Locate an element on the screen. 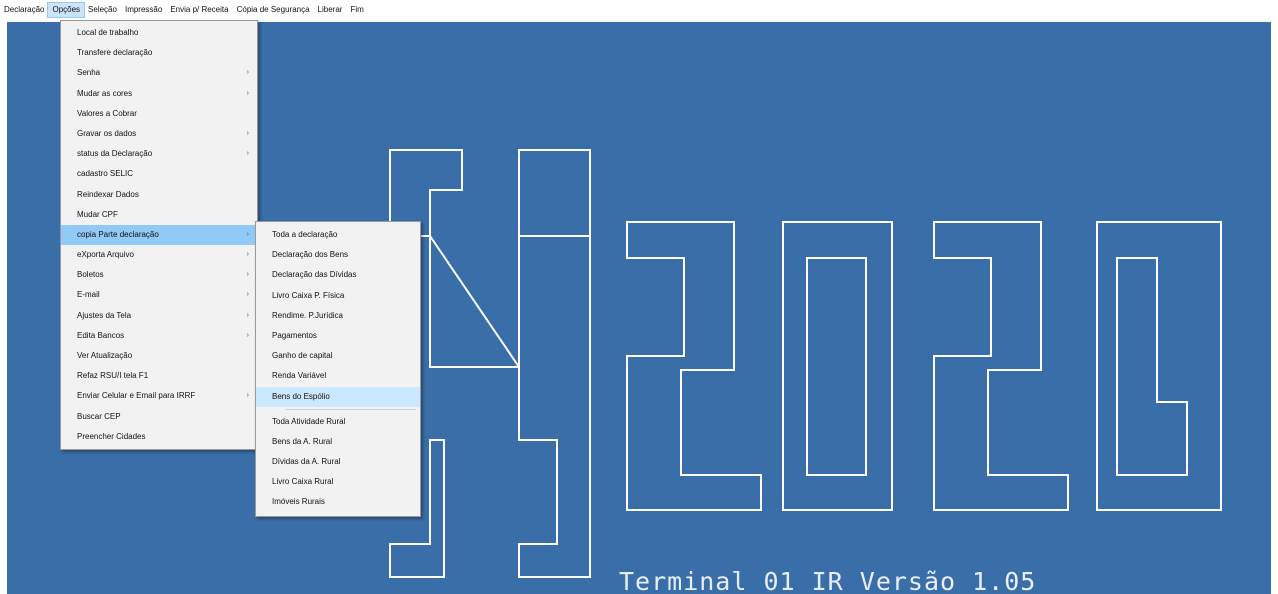 The width and height of the screenshot is (1278, 594). submenu-item-dividas-da-a-rural: Dívidas da A. Rural is located at coordinates (338, 462).